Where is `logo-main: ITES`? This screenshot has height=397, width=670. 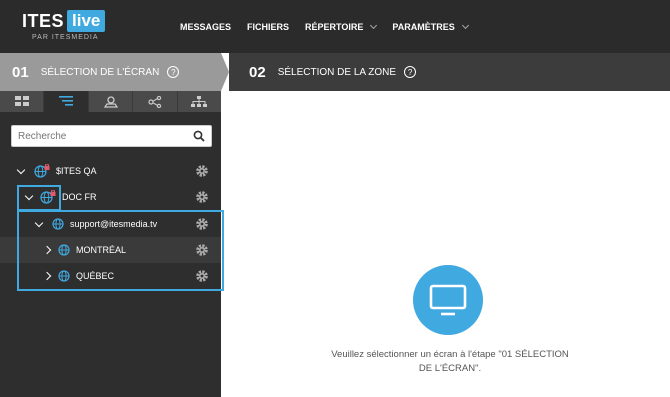 logo-main: ITES is located at coordinates (43, 20).